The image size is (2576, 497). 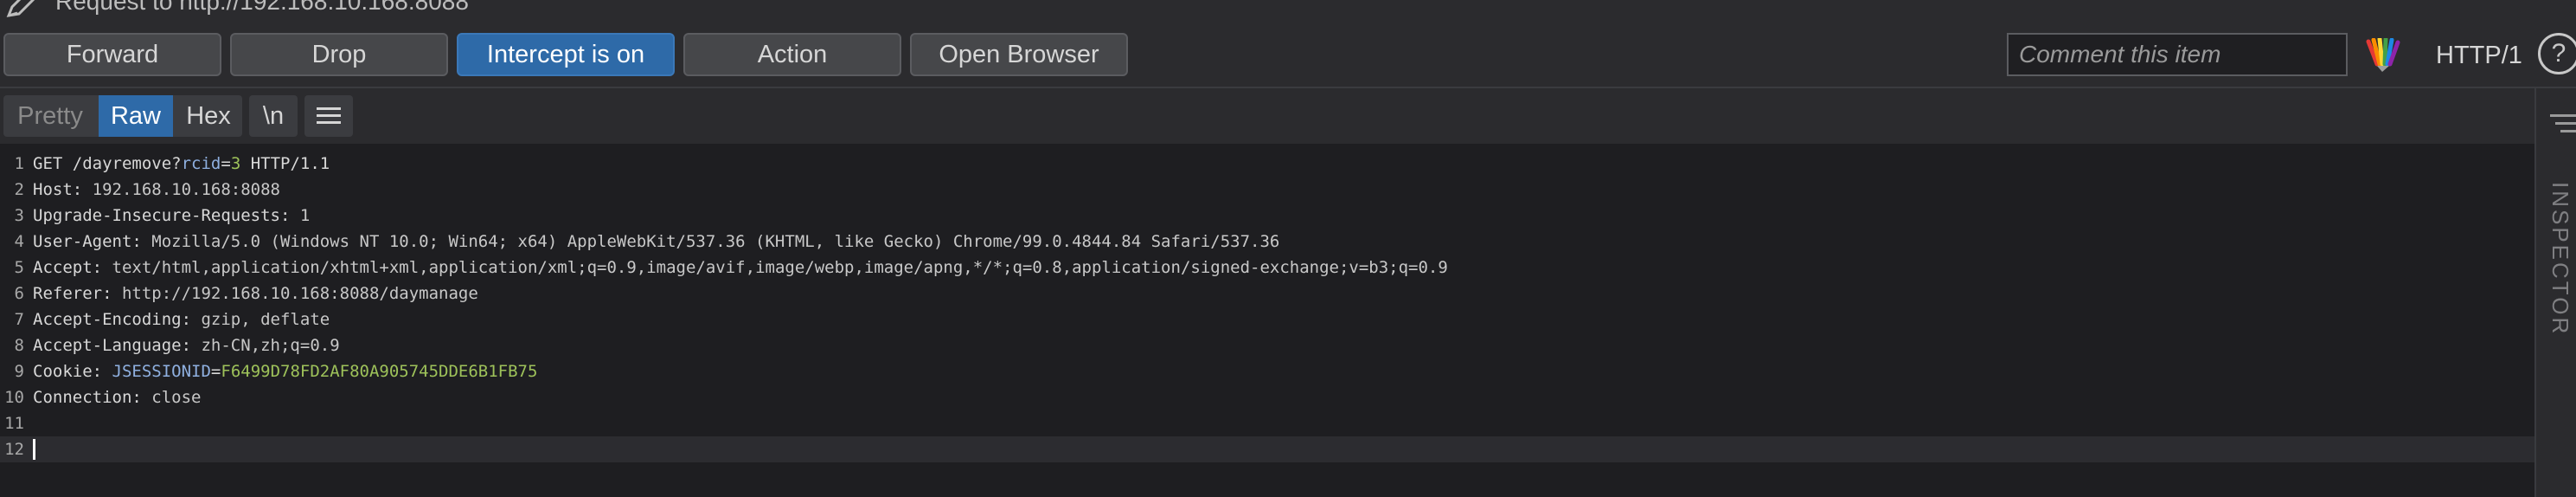 What do you see at coordinates (1267, 116) in the screenshot?
I see `editor-toolbar: Pretty Raw Hex \n` at bounding box center [1267, 116].